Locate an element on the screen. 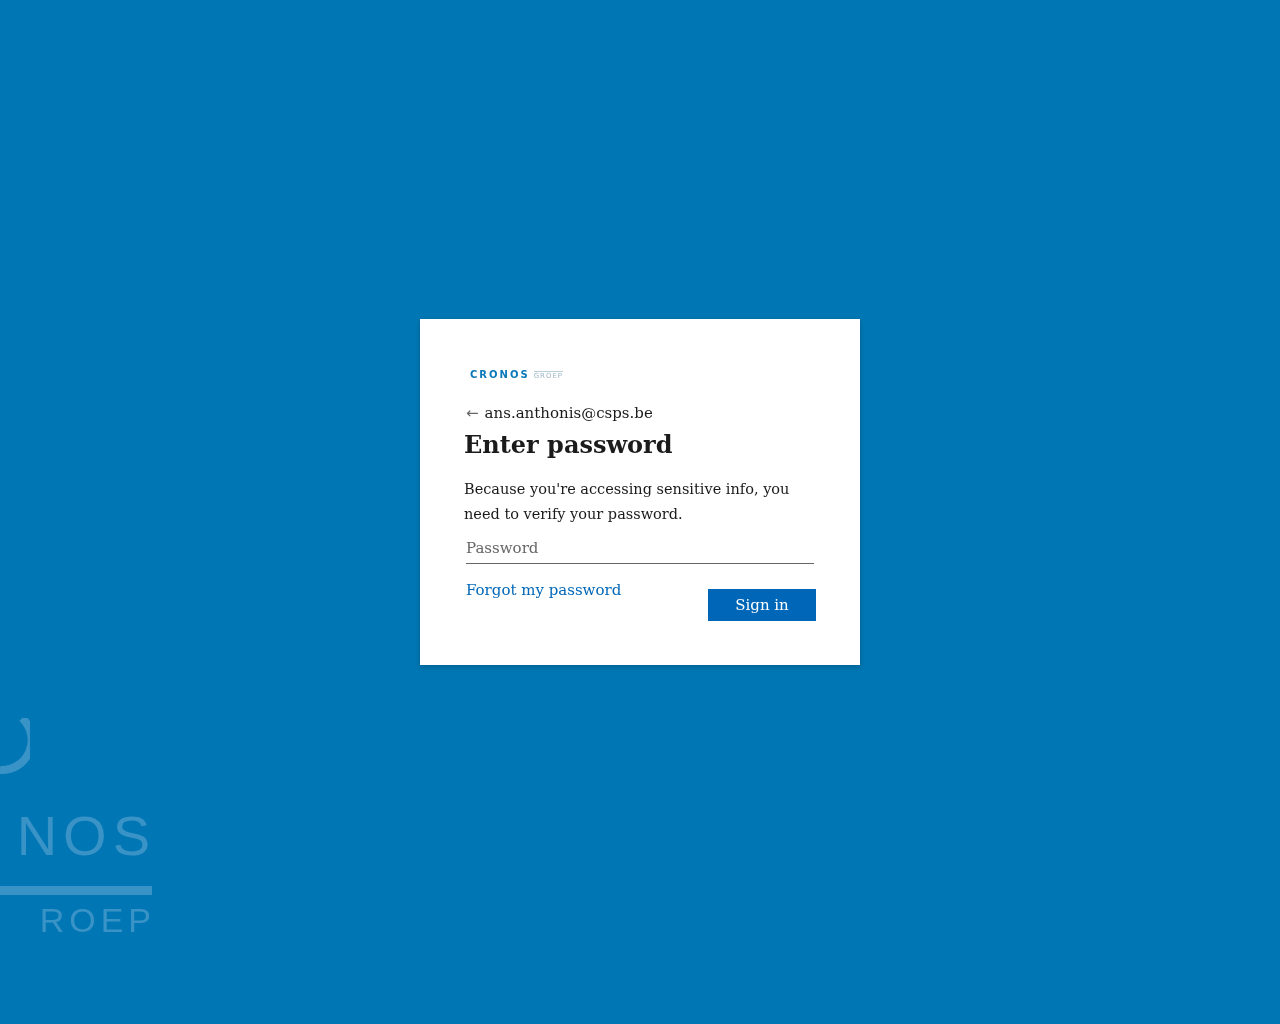 Image resolution: width=1280 pixels, height=1024 pixels. back-button: ← is located at coordinates (471, 413).